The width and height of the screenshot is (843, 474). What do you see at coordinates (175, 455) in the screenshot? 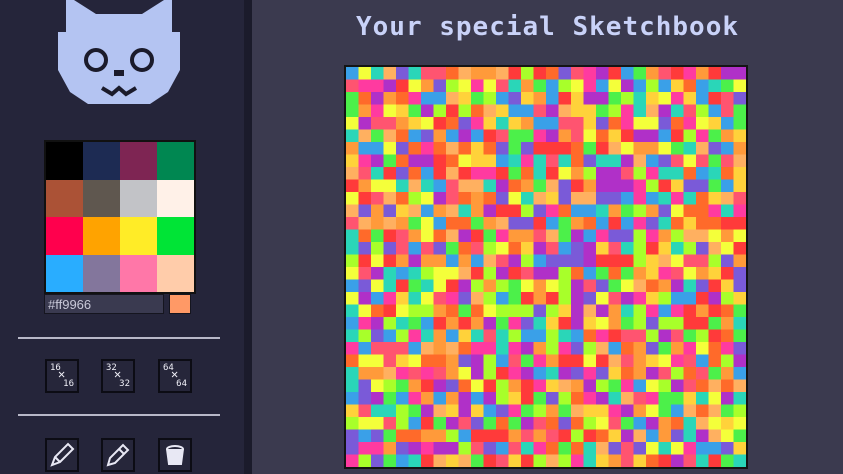
I see `bucket-tool-button` at bounding box center [175, 455].